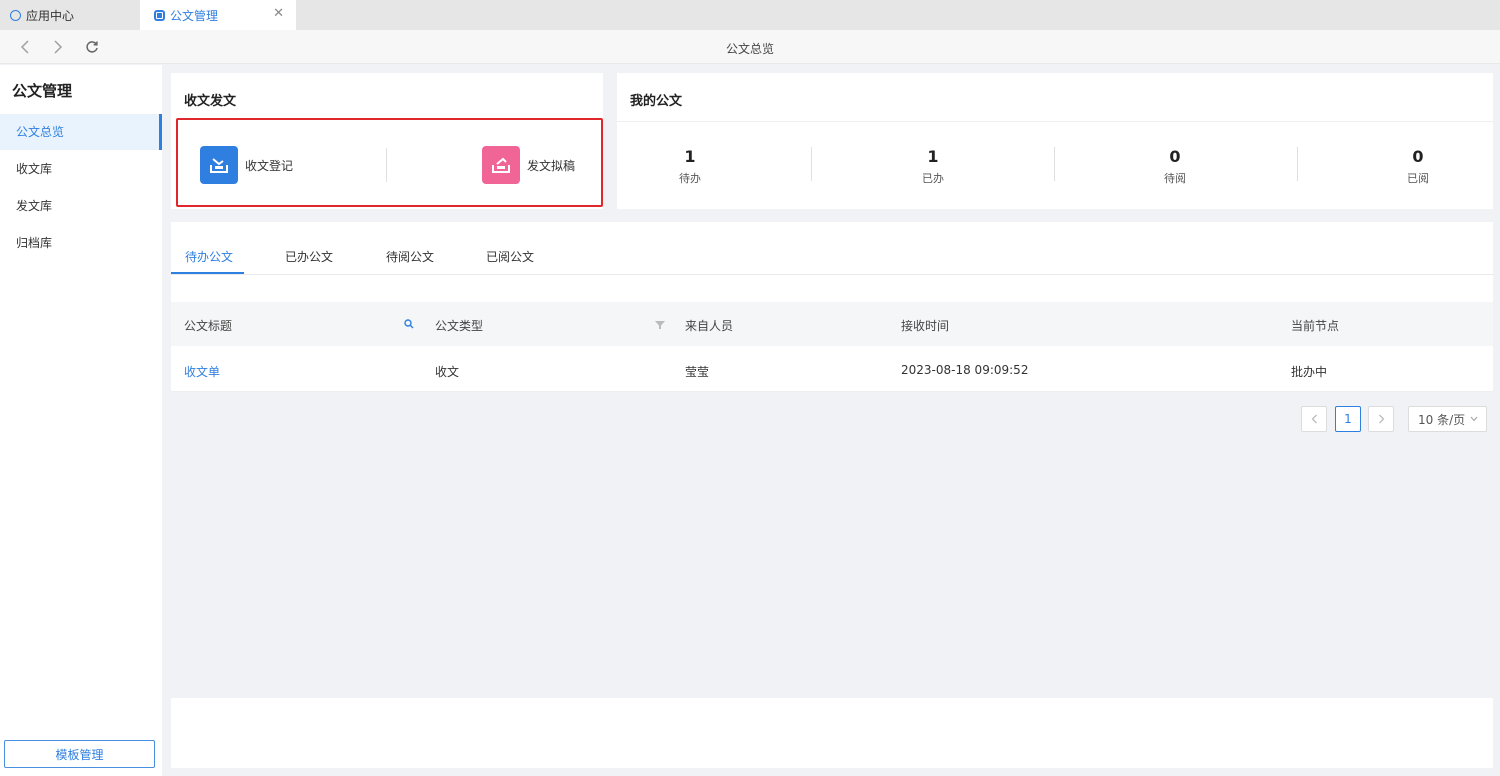 Image resolution: width=1500 pixels, height=776 pixels. What do you see at coordinates (81, 206) in the screenshot?
I see `sidebar-item-sent-library: 发文库` at bounding box center [81, 206].